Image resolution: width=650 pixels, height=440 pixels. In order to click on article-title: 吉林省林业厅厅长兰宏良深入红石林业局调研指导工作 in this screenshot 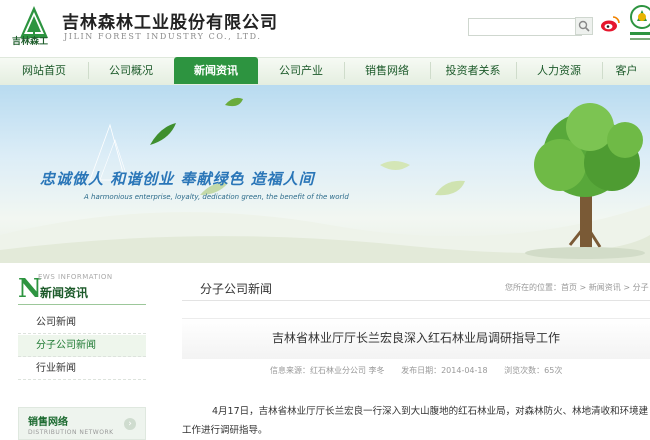, I will do `click(415, 338)`.